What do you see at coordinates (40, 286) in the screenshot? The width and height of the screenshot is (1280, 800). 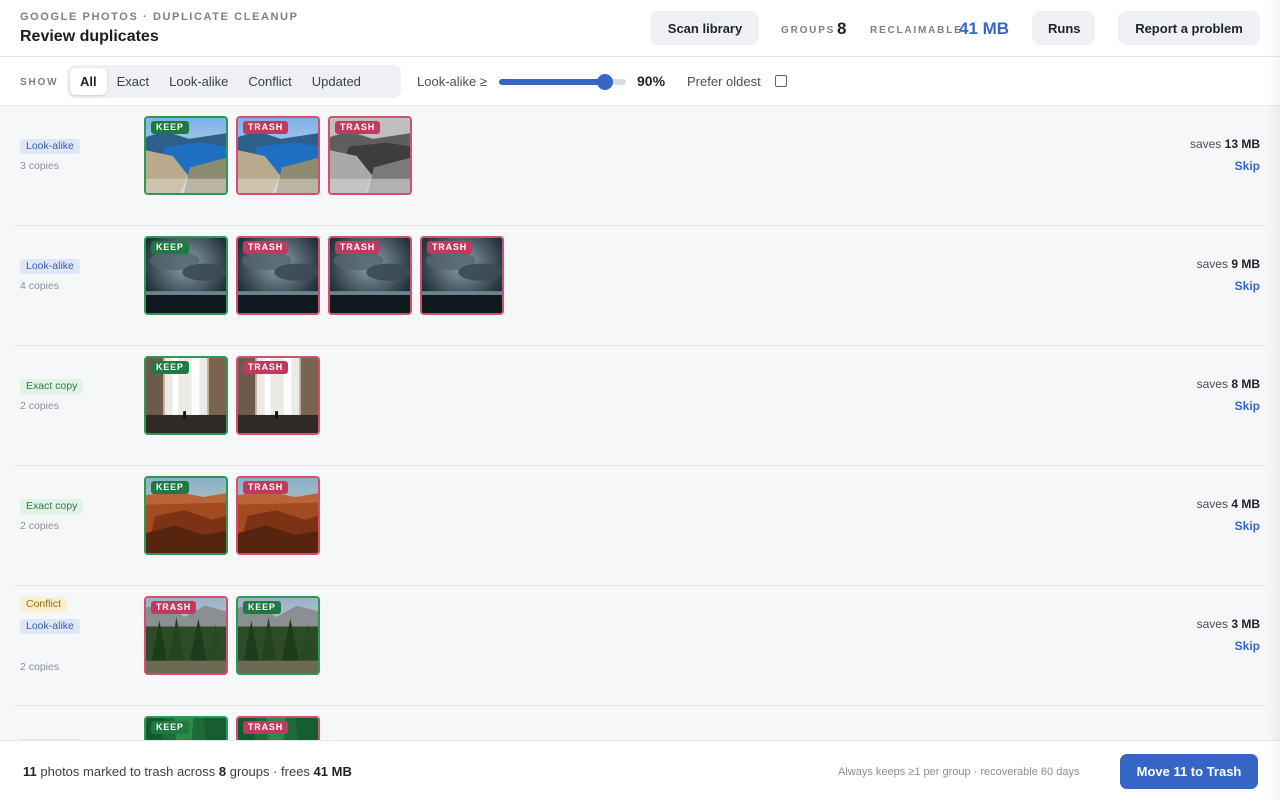 I see `copies-count: 4 copies` at bounding box center [40, 286].